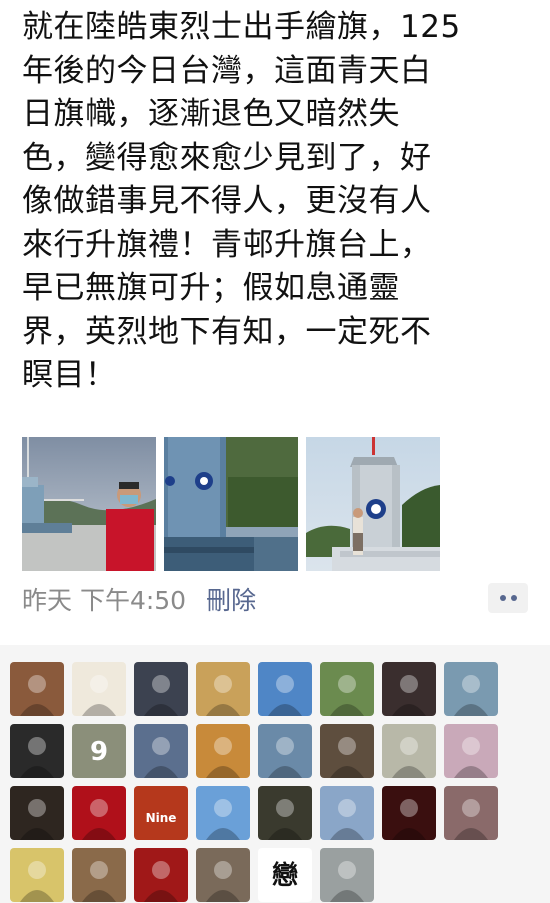  What do you see at coordinates (227, 244) in the screenshot?
I see `post-text-line: 來行升旗禮！青邨升旗台上，` at bounding box center [227, 244].